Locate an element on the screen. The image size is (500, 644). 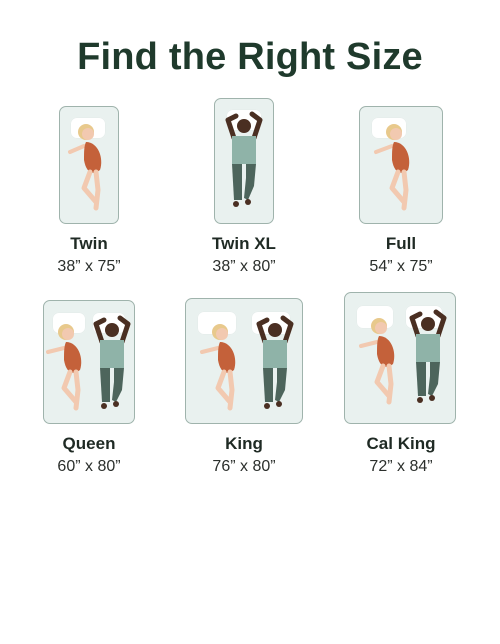
size-dimensions: 54” x 75” is located at coordinates (401, 266).